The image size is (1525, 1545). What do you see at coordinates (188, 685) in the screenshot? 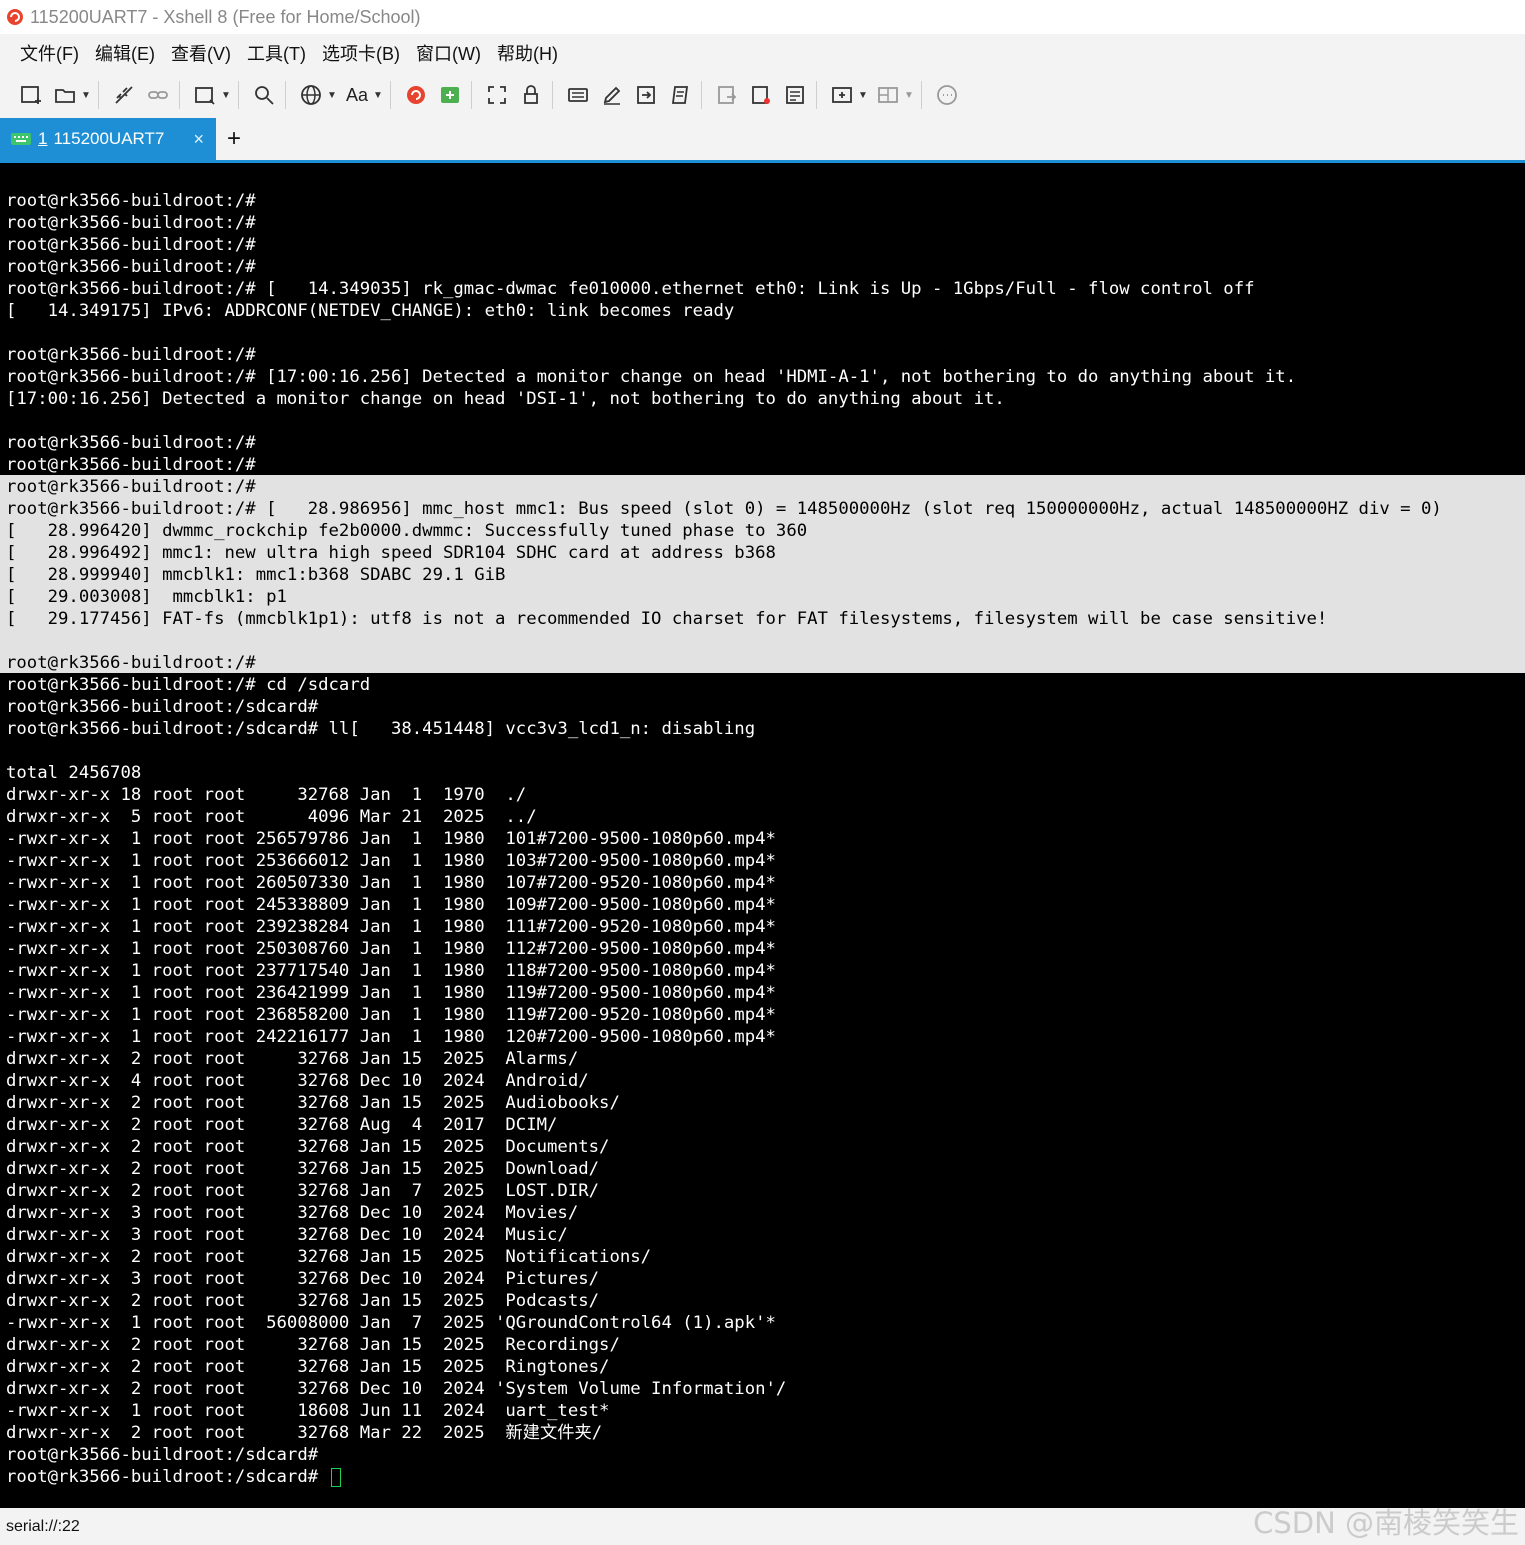
I see `terminal-line: root@rk3566-buildroot:/# cd /sdcard` at bounding box center [188, 685].